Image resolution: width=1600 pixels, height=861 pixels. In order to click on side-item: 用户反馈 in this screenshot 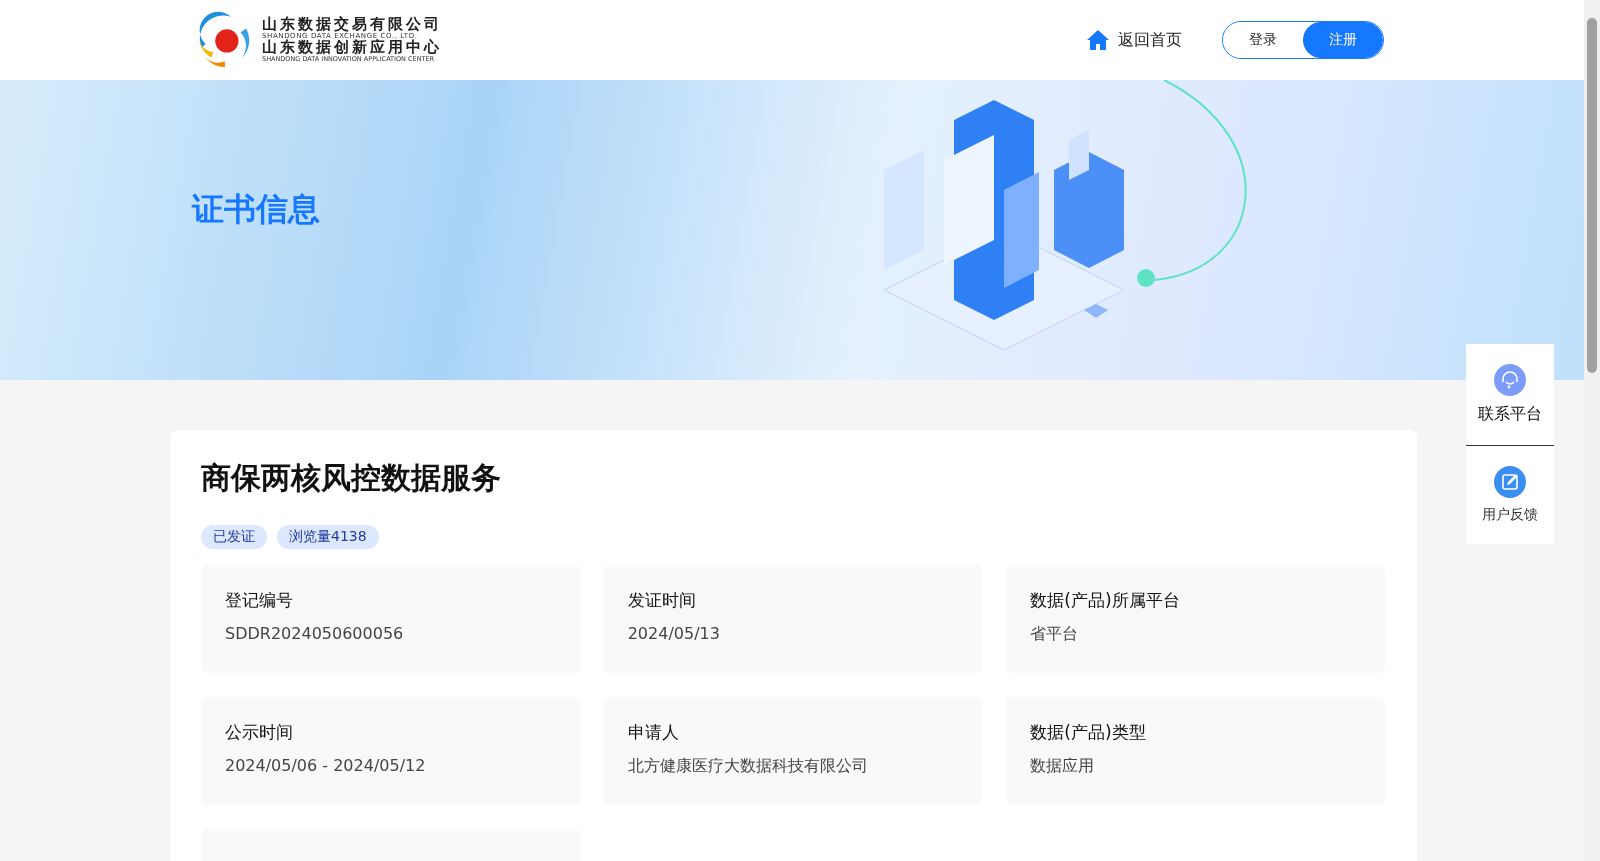, I will do `click(1510, 495)`.